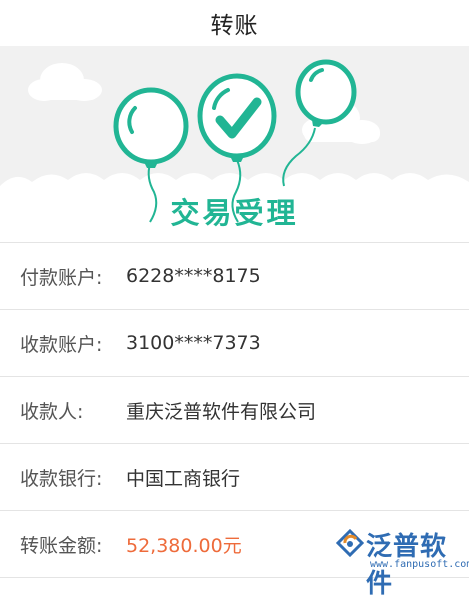 The height and width of the screenshot is (600, 469). I want to click on transaction-status: 交易受理, so click(234, 213).